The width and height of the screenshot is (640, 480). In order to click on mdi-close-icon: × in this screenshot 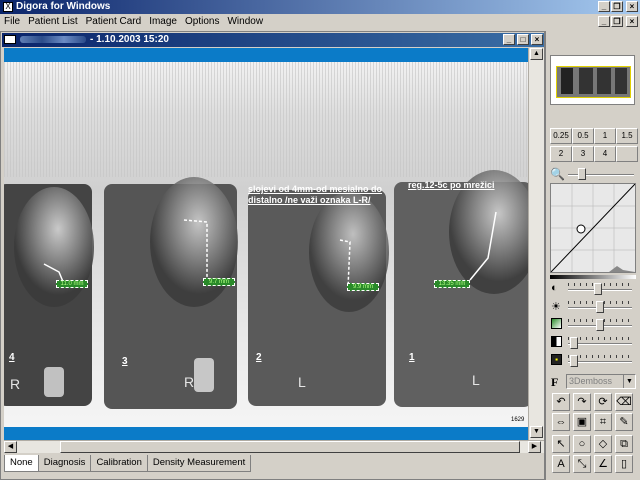, I will do `click(632, 21)`.